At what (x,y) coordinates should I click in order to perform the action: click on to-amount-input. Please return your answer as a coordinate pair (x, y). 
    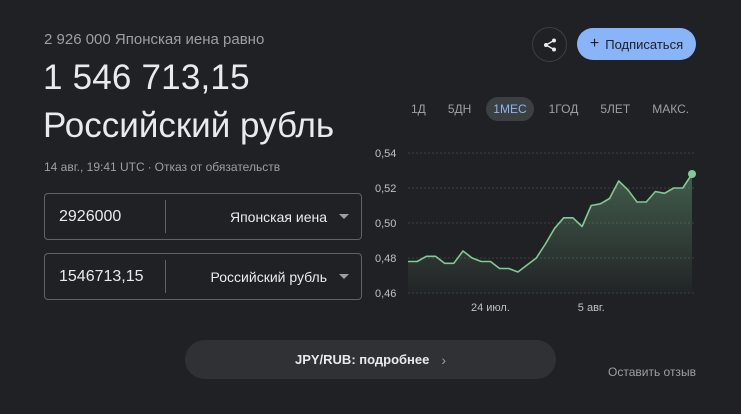
    Looking at the image, I should click on (105, 276).